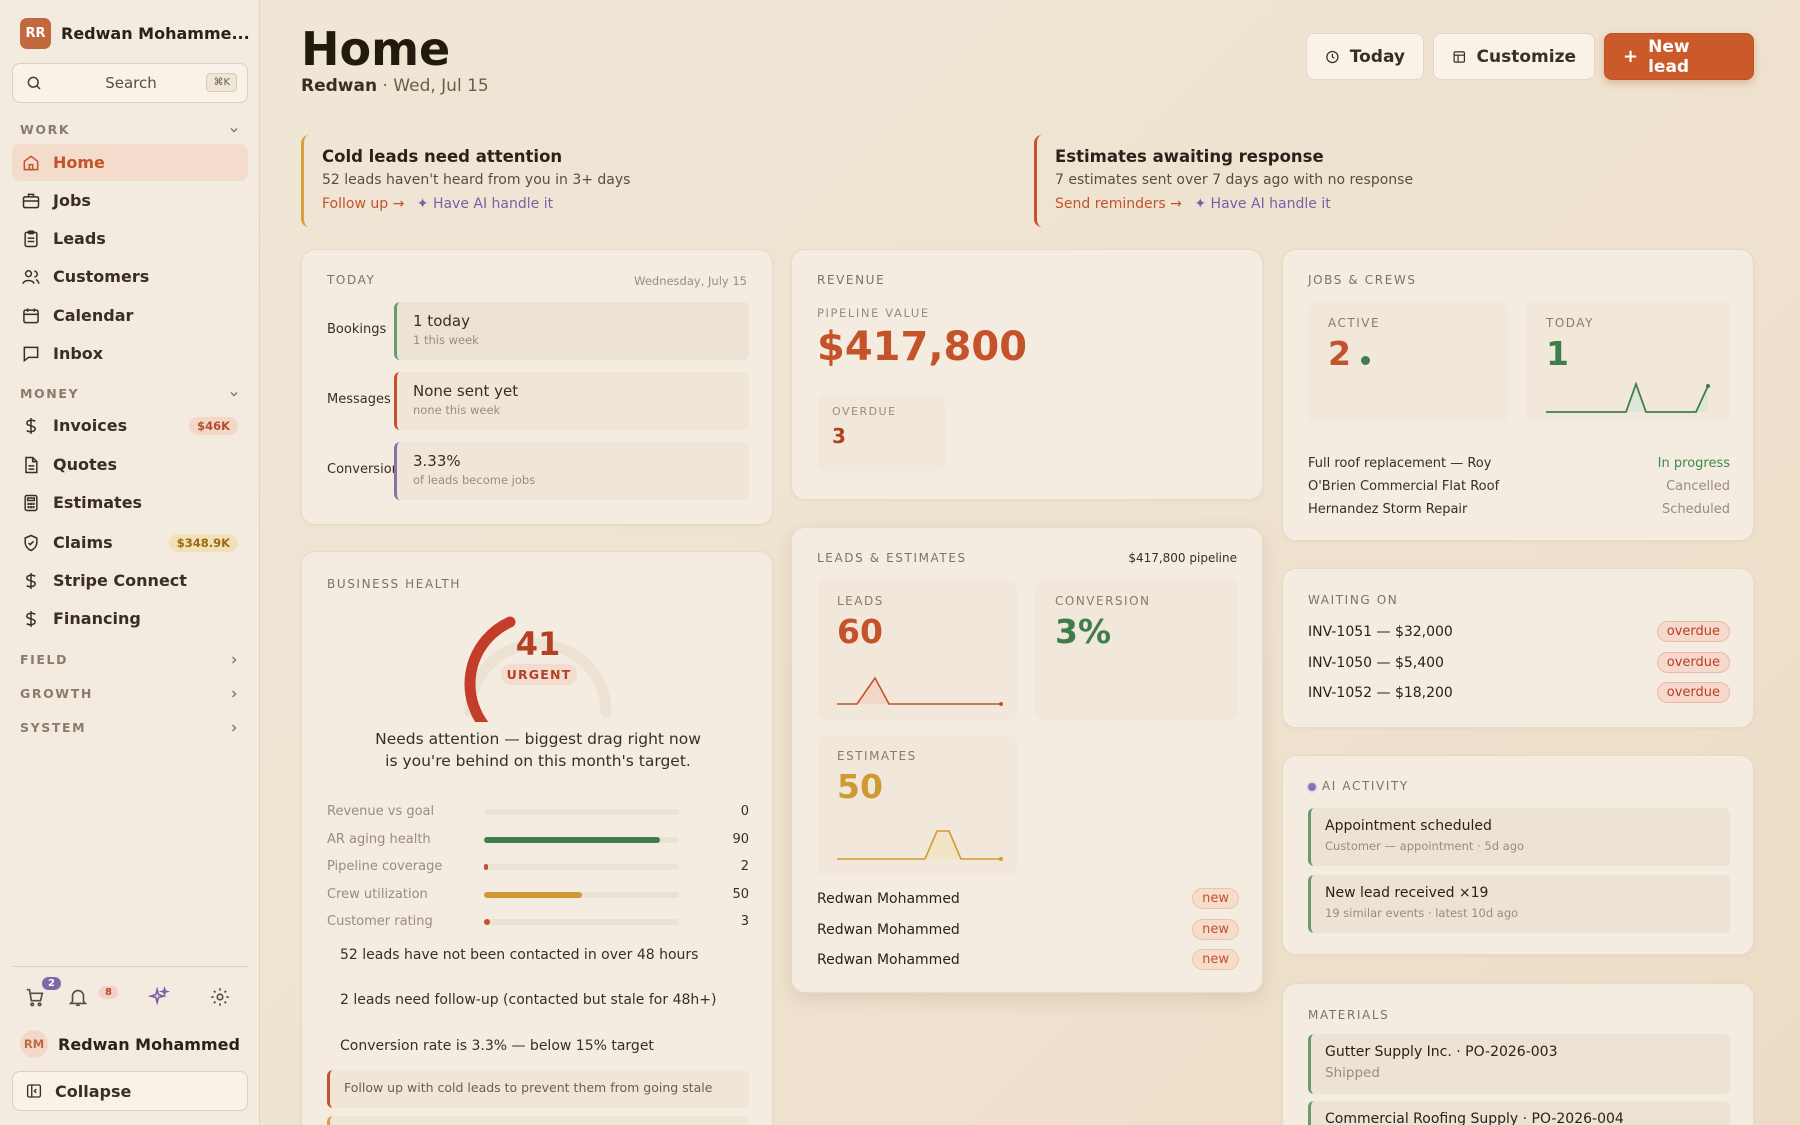 The image size is (1800, 1125). I want to click on health-message-line: Needs attention — biggest drag right now, so click(538, 739).